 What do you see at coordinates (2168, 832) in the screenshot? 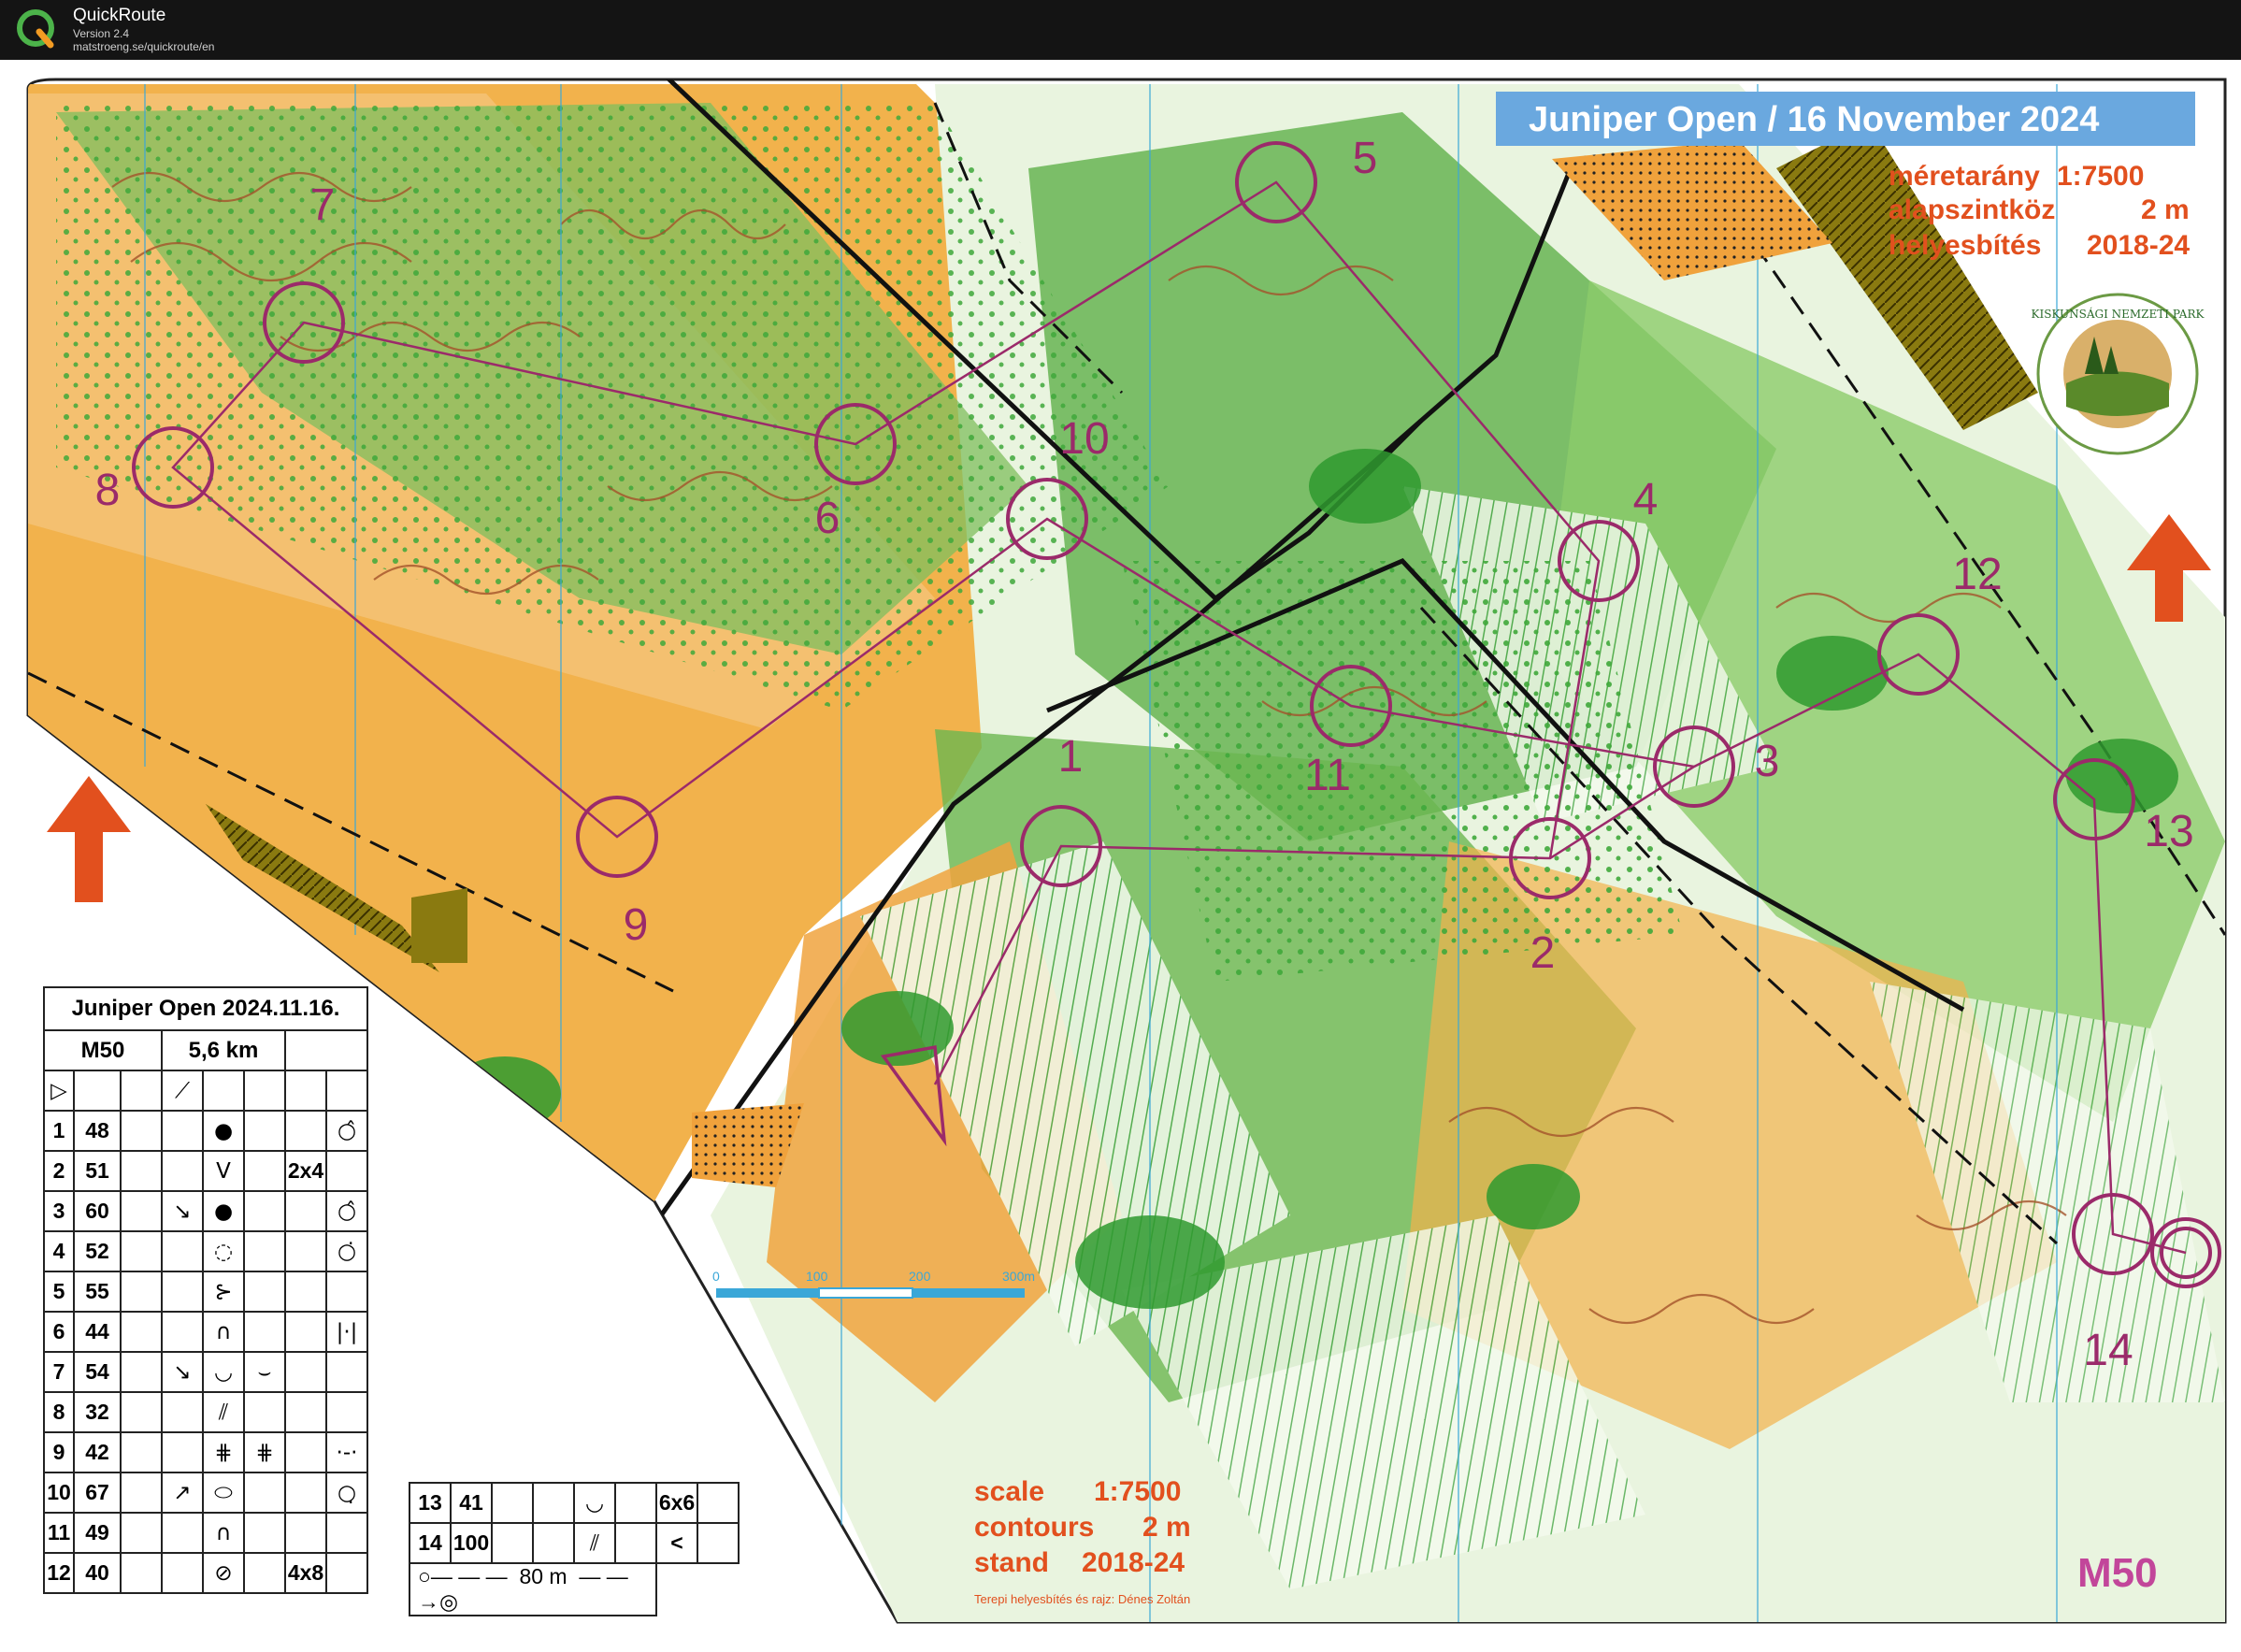
I see `control-number-13: 13` at bounding box center [2168, 832].